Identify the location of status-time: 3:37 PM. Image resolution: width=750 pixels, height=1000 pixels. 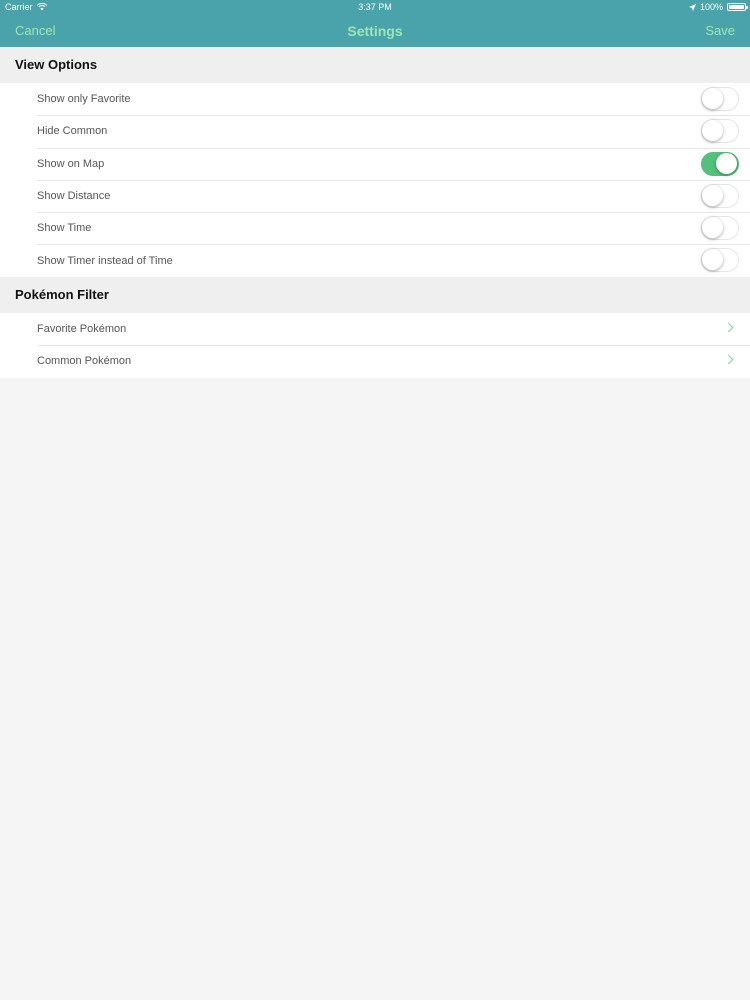
(375, 7).